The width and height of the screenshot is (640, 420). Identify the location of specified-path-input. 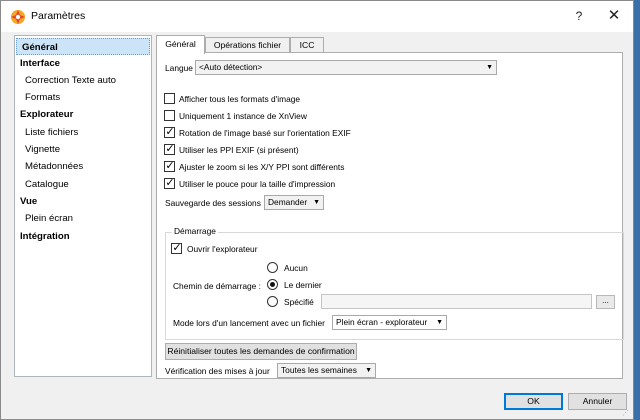
(456, 301).